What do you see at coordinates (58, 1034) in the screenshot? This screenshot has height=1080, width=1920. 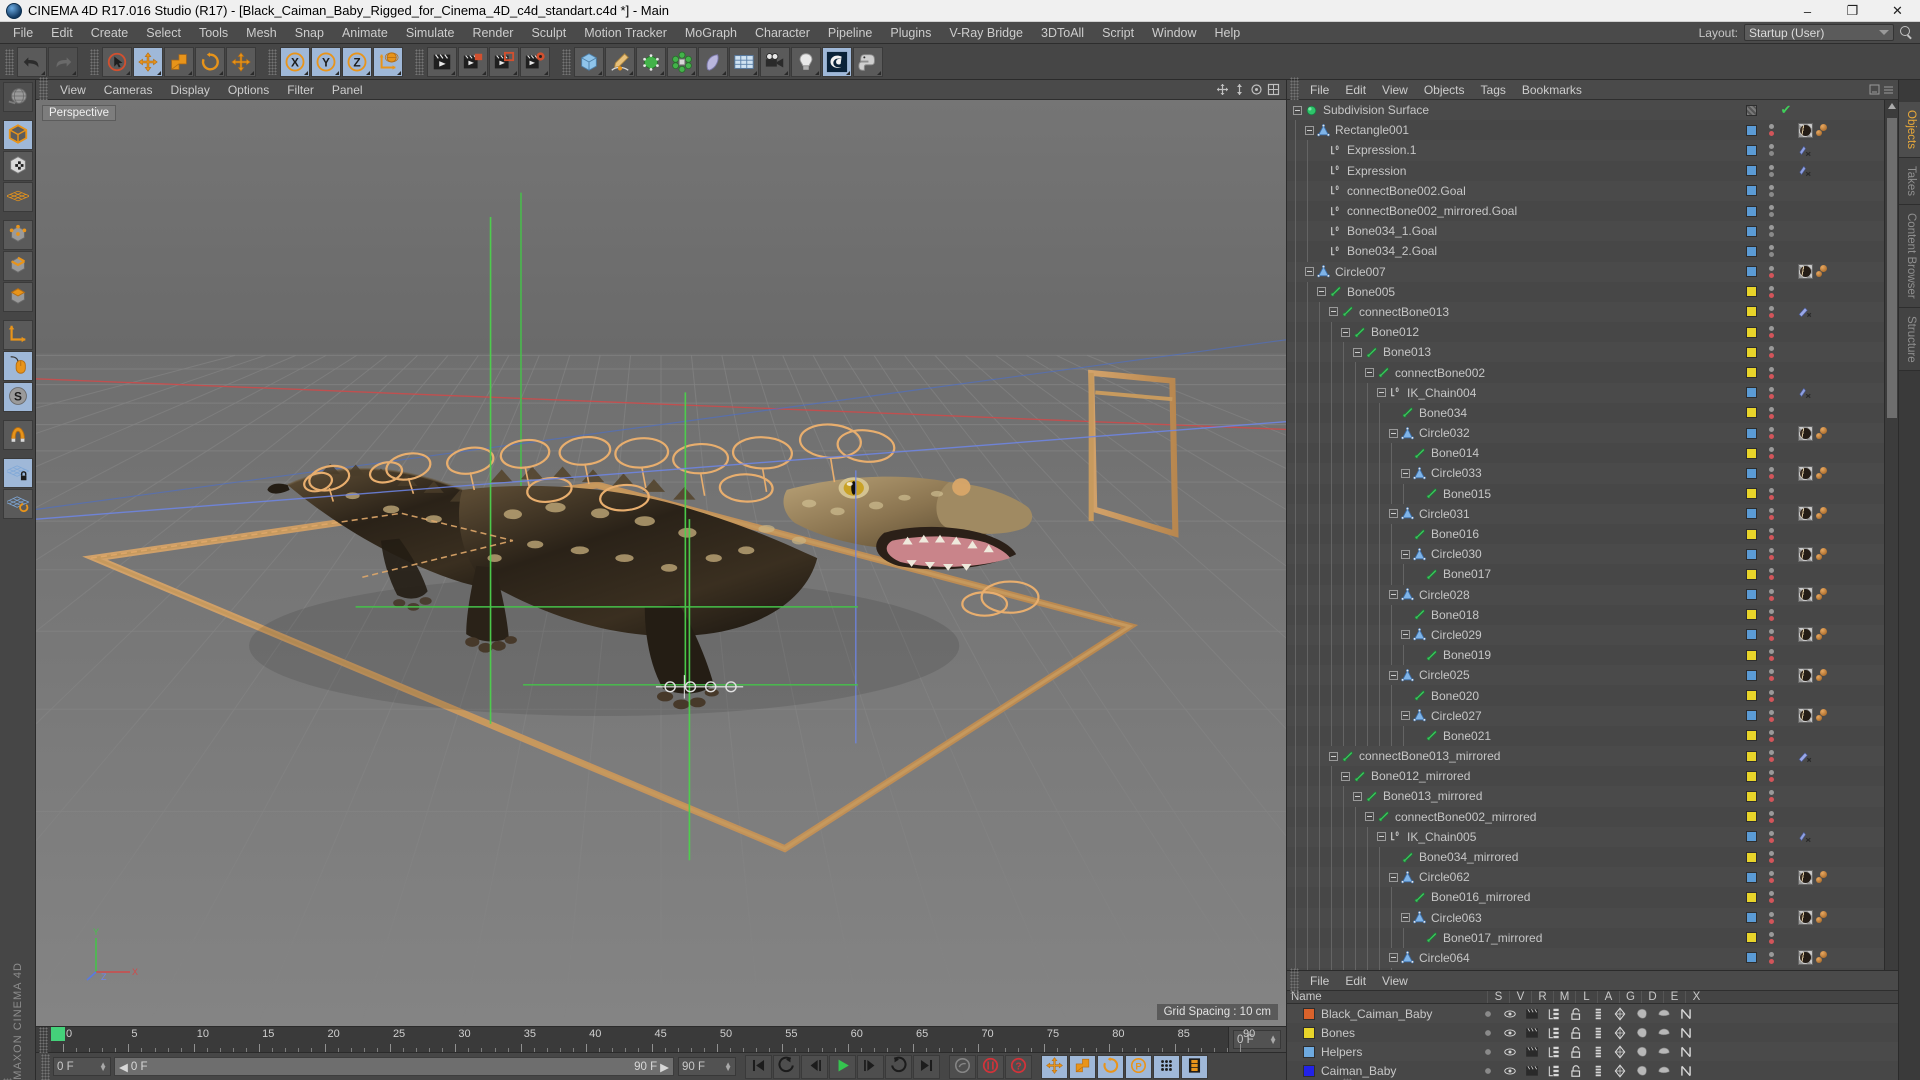 I see `current-frame-marker` at bounding box center [58, 1034].